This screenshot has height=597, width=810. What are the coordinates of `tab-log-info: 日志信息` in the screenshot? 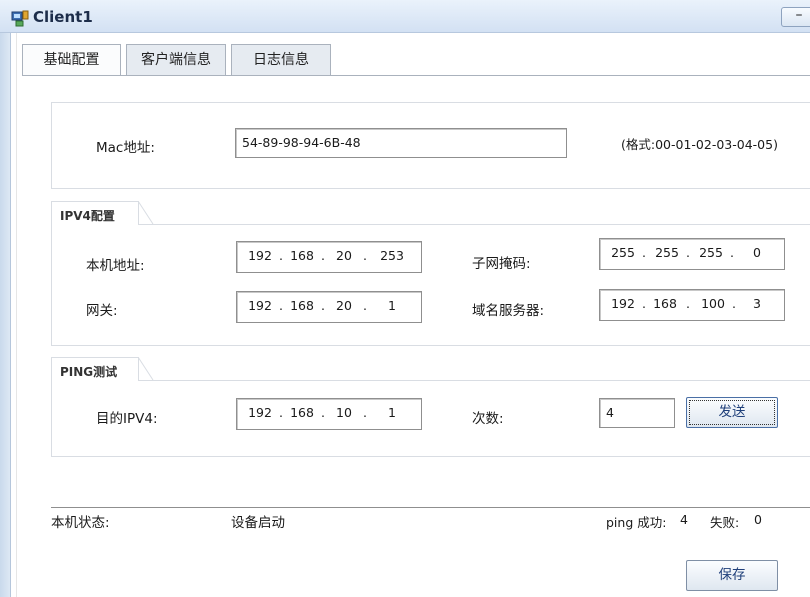 It's located at (281, 59).